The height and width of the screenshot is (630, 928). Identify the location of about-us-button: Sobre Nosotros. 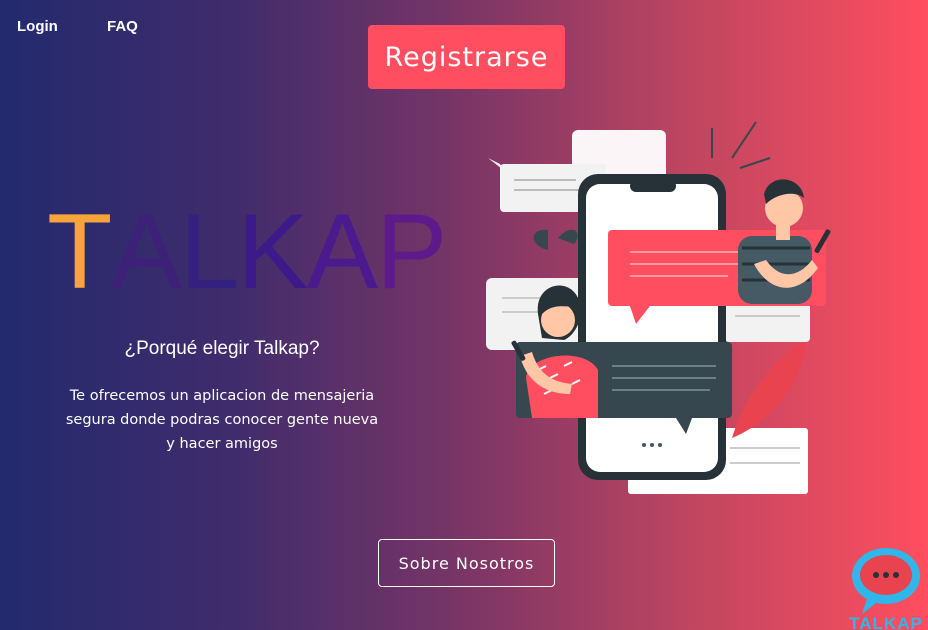
(466, 563).